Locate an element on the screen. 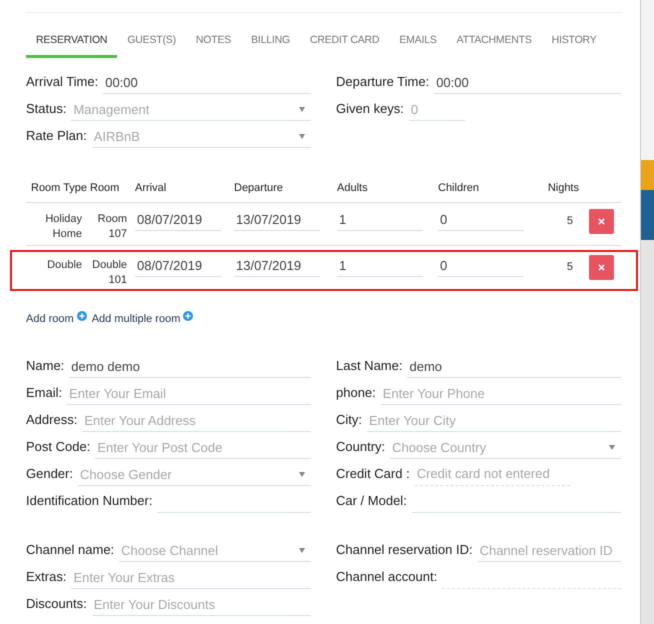  input-field: Enter Your Email is located at coordinates (189, 394).